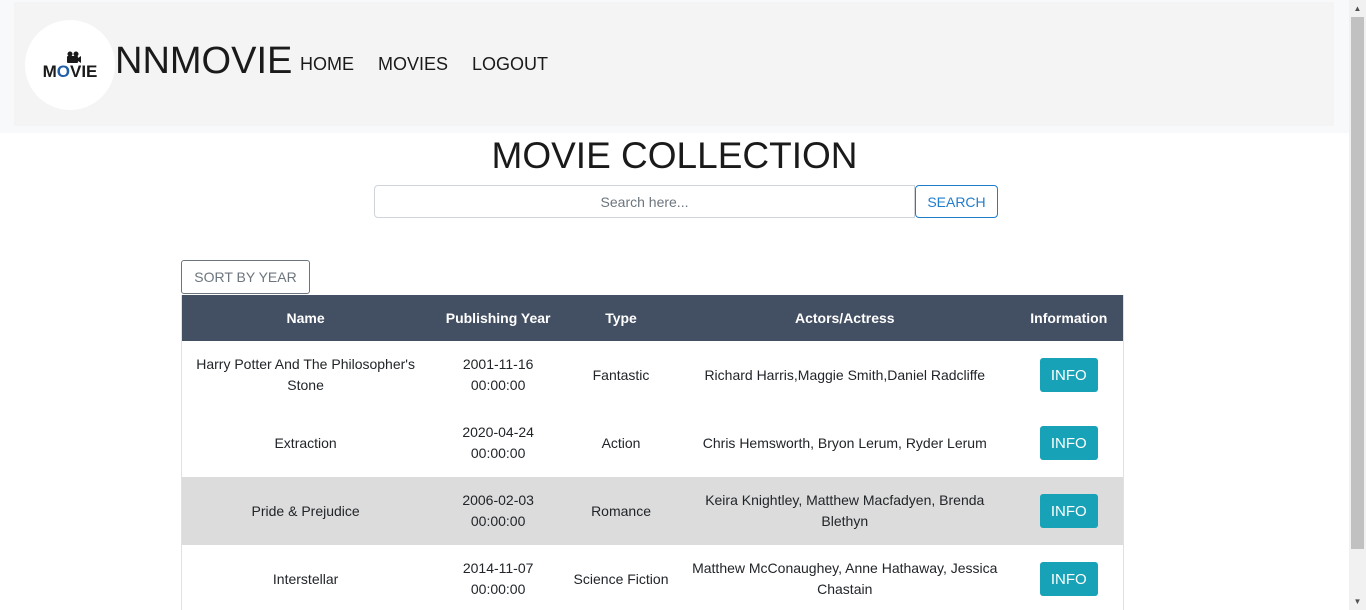 The width and height of the screenshot is (1366, 610). Describe the element at coordinates (305, 578) in the screenshot. I see `movie-name: Interstellar` at that location.